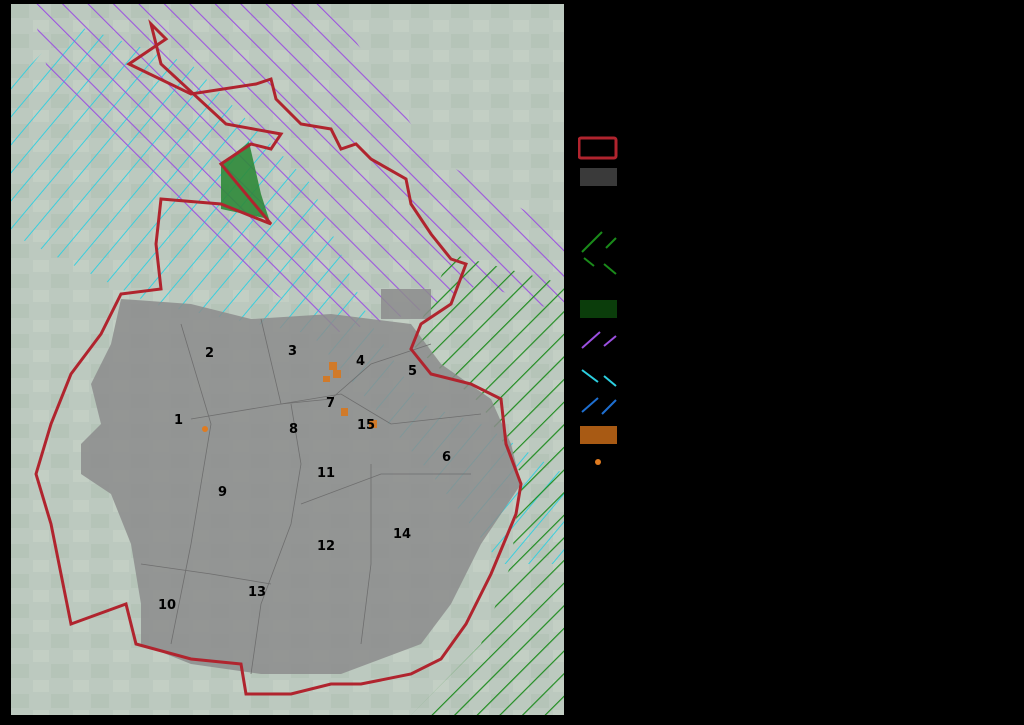  What do you see at coordinates (366, 425) in the screenshot?
I see `district-label: 15` at bounding box center [366, 425].